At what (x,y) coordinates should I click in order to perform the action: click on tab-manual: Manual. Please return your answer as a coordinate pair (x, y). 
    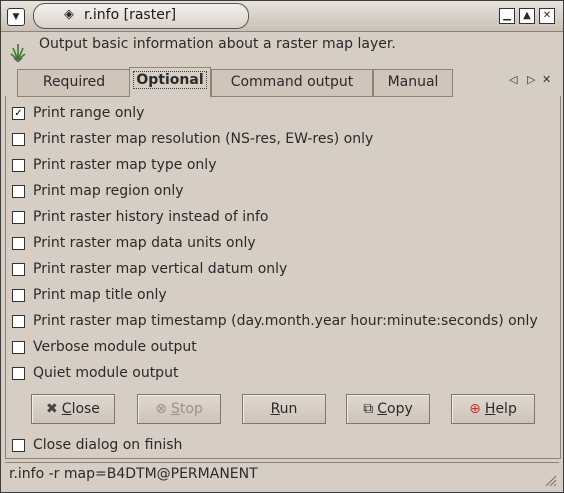
    Looking at the image, I should click on (413, 83).